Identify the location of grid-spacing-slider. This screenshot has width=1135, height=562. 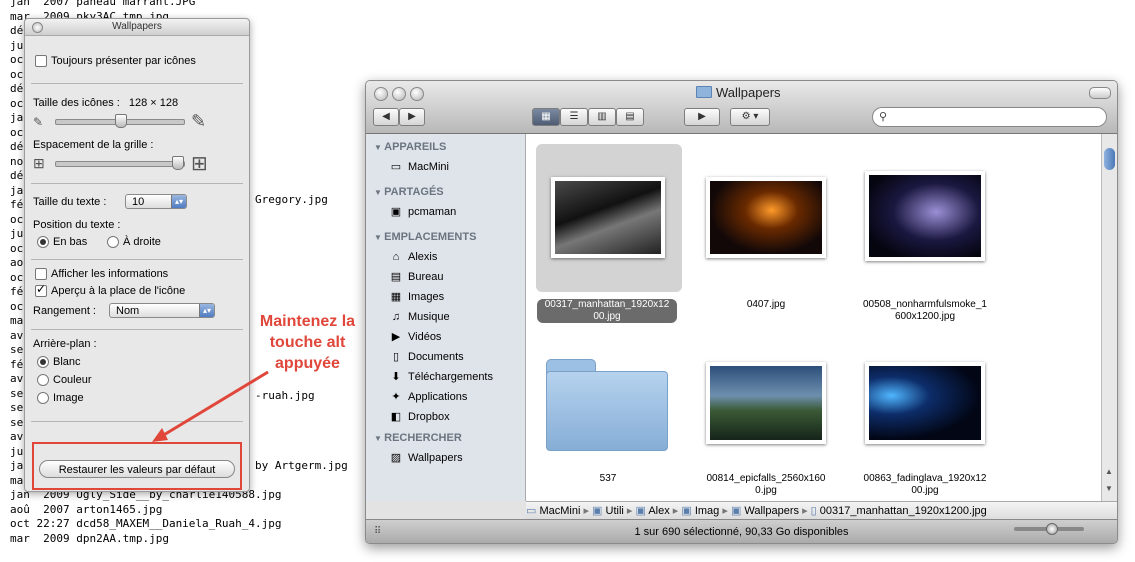
(120, 164).